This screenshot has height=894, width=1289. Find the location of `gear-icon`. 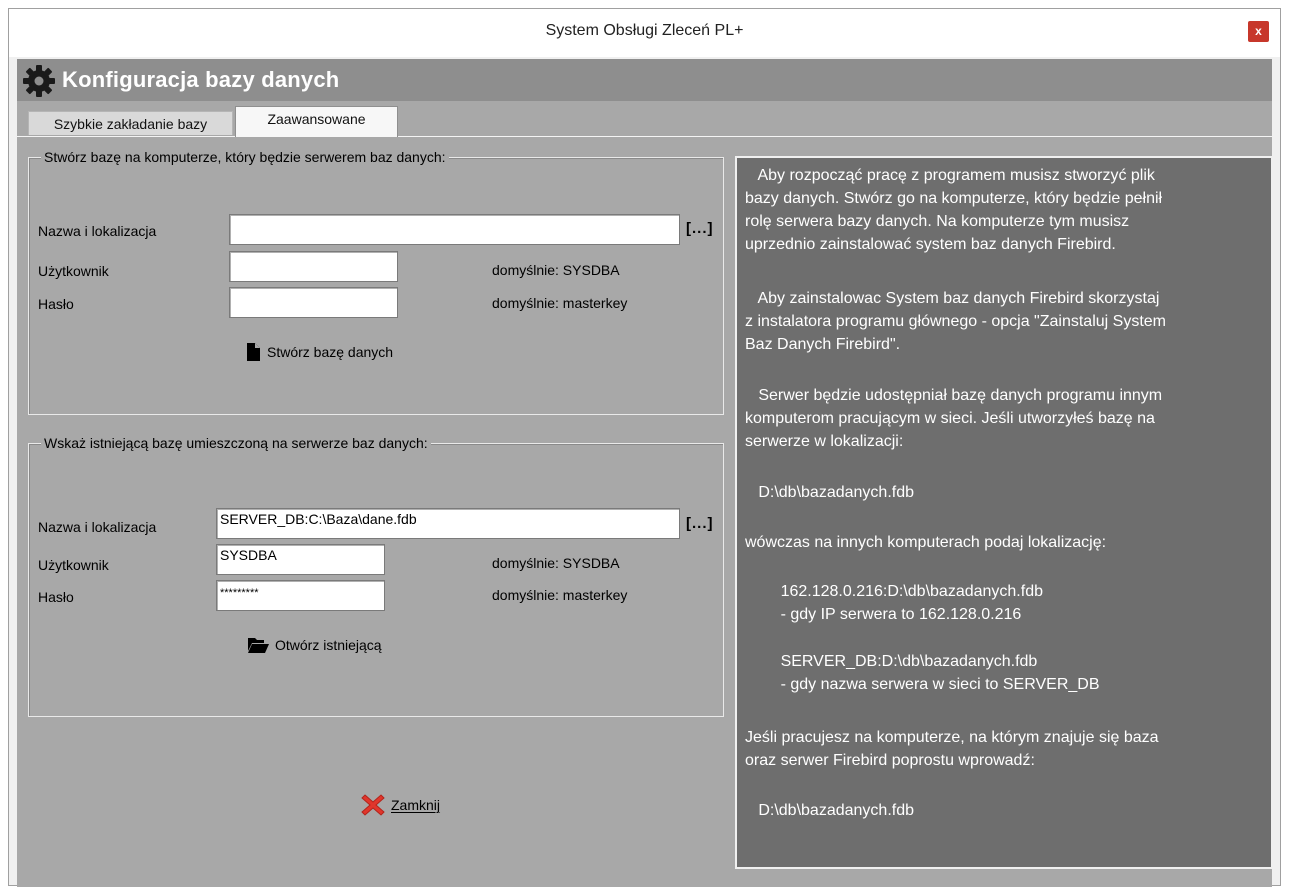

gear-icon is located at coordinates (39, 81).